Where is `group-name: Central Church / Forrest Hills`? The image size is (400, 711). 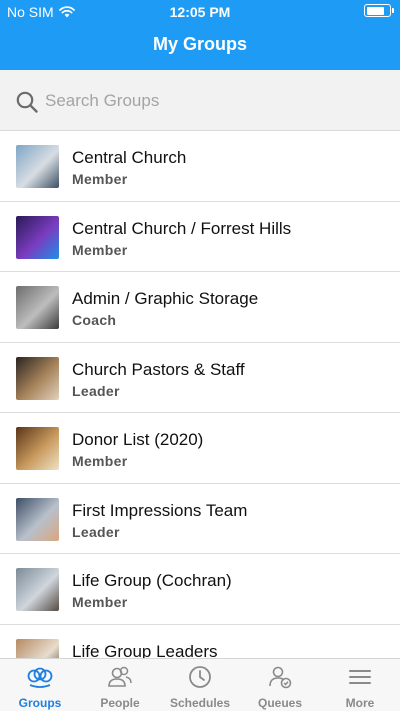 group-name: Central Church / Forrest Hills is located at coordinates (182, 228).